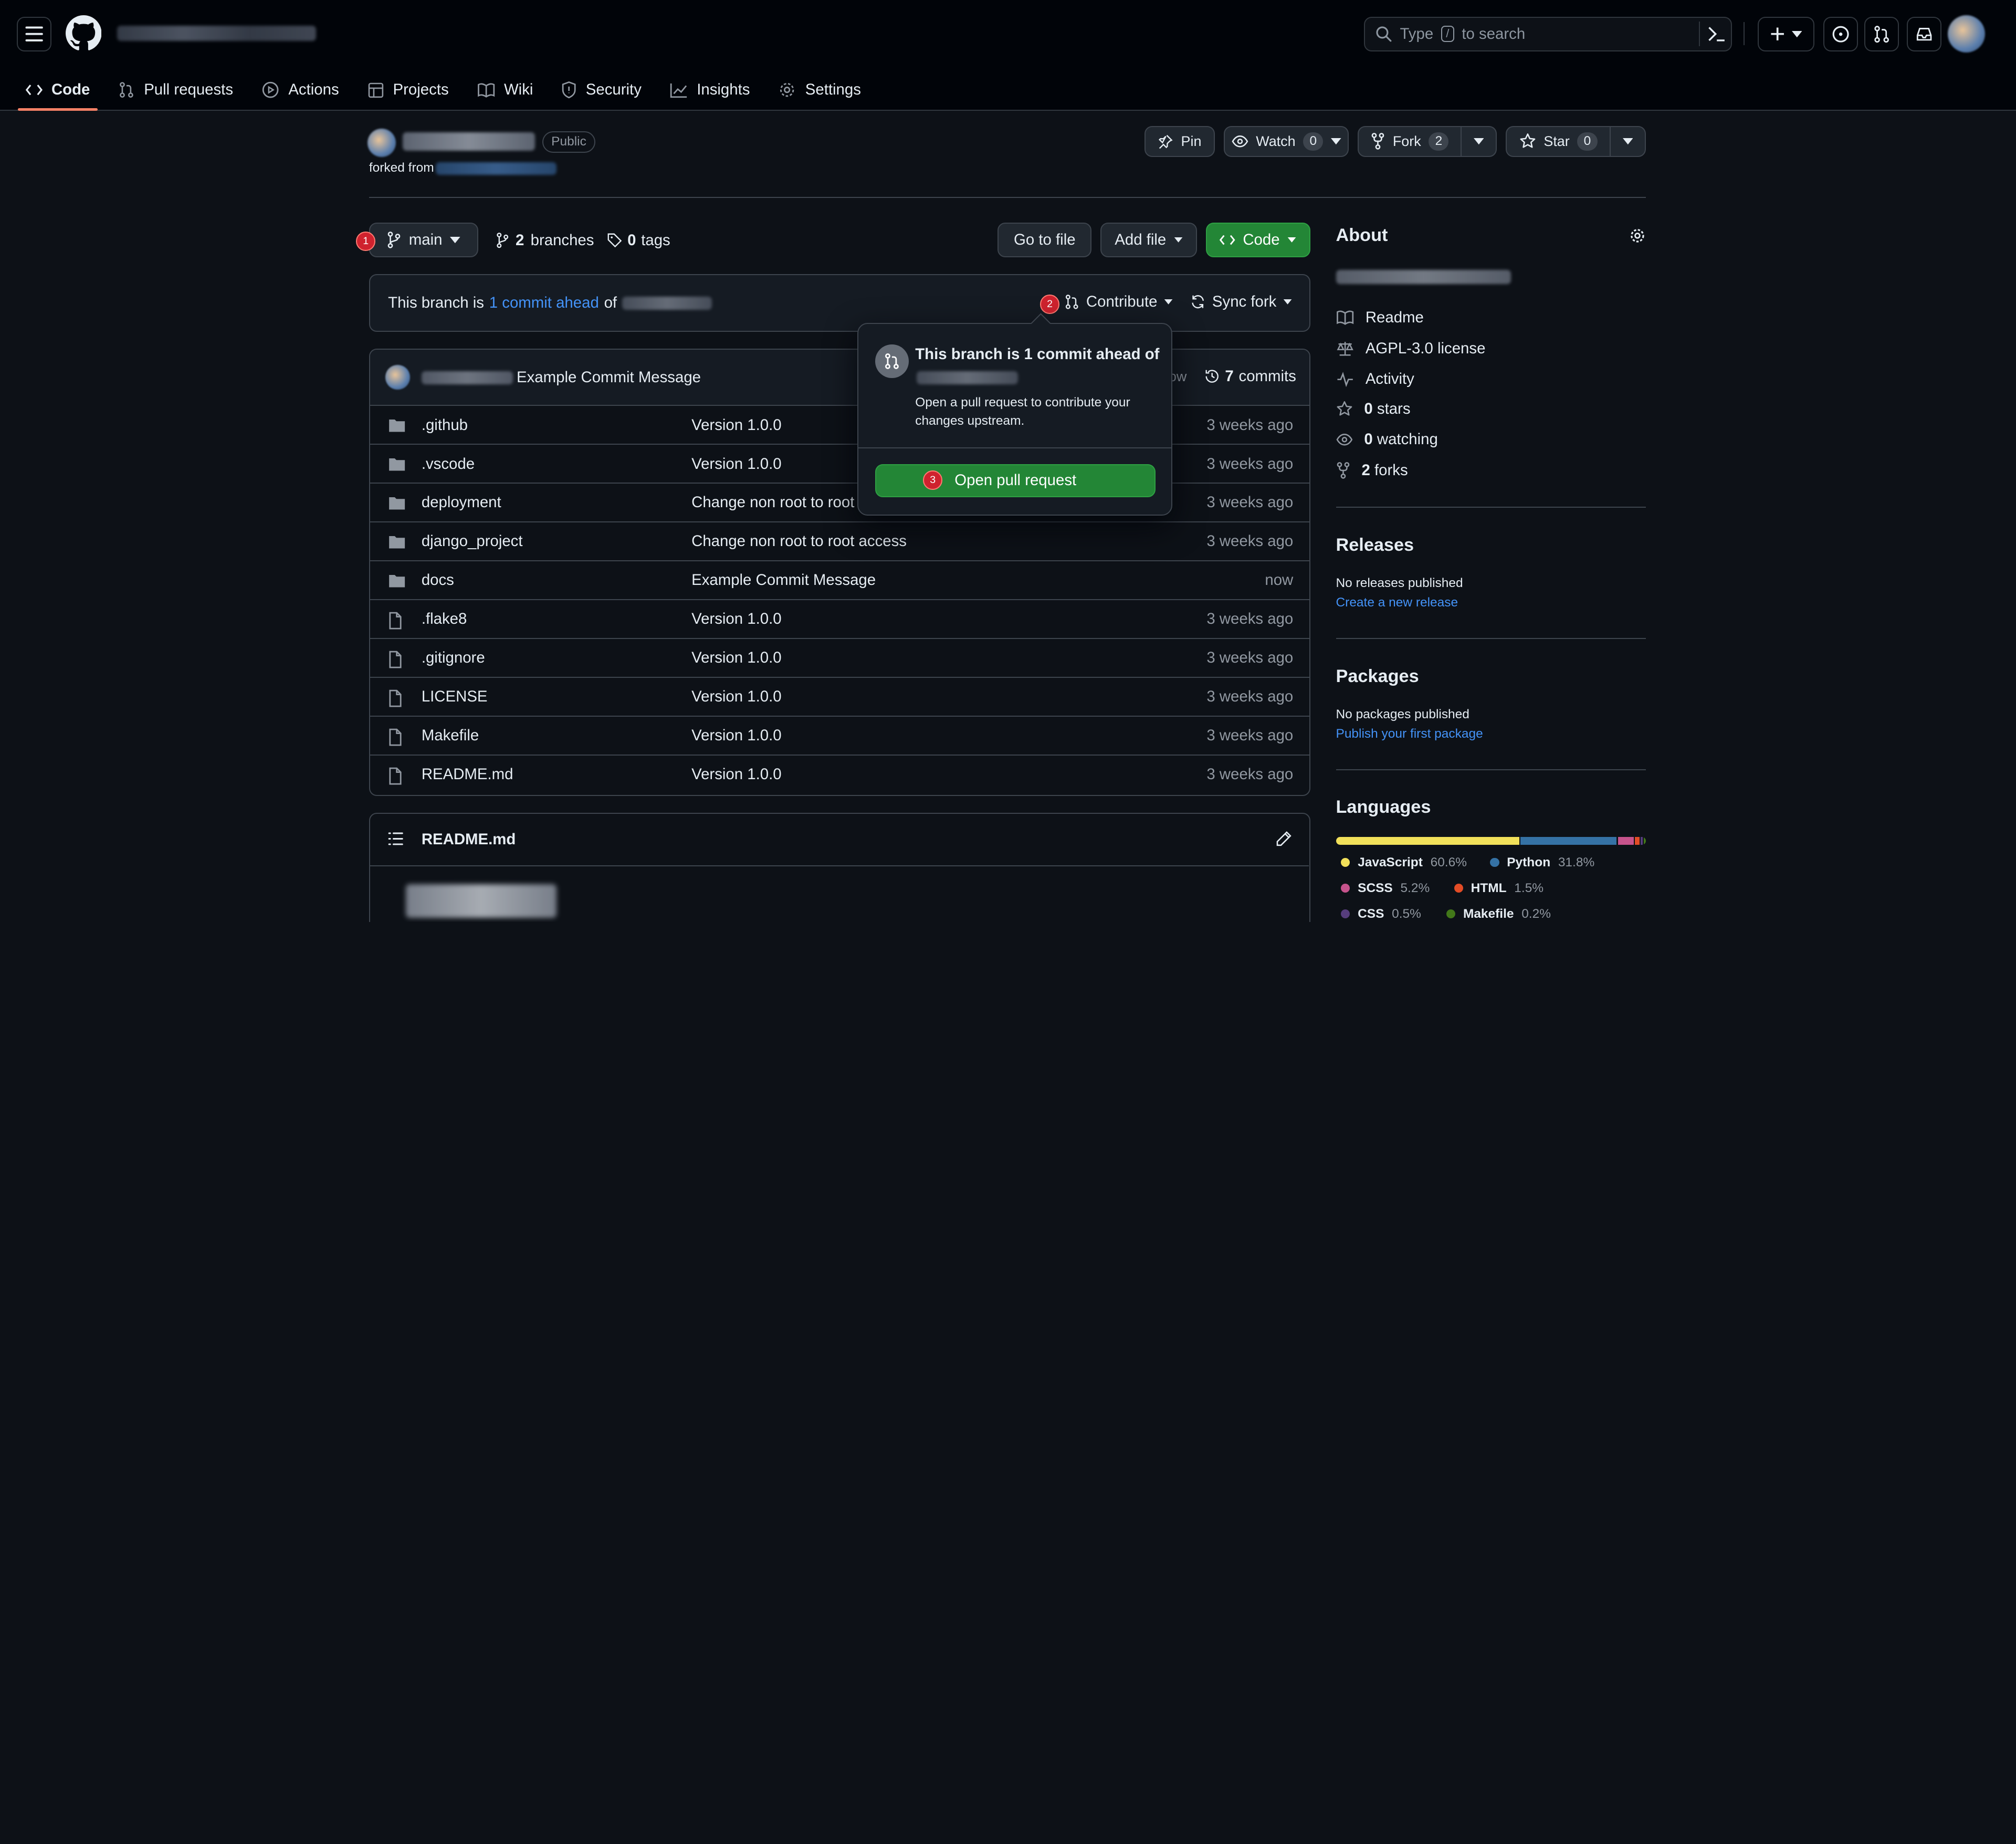 This screenshot has width=2016, height=1844. Describe the element at coordinates (1499, 888) in the screenshot. I see `language-item: HTML 1.5%` at that location.